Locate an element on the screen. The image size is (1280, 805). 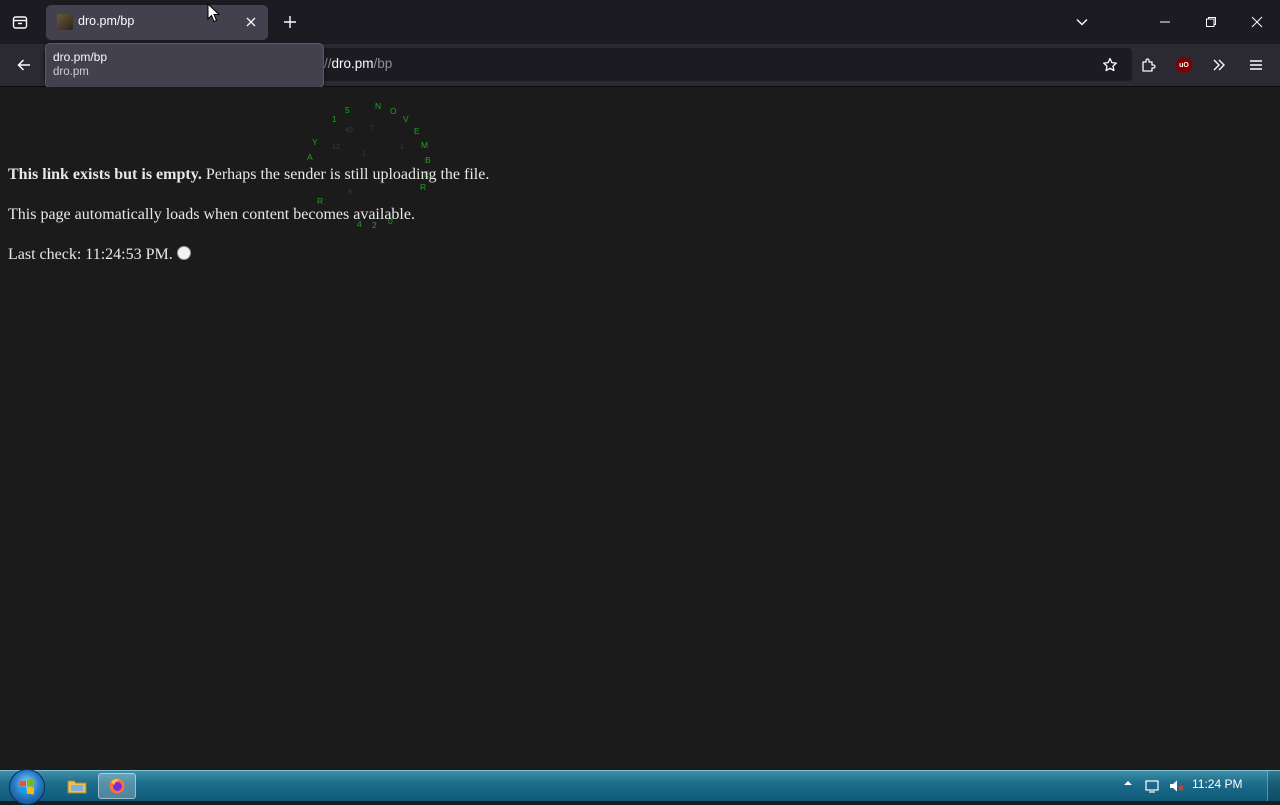
clock-letter: N is located at coordinates (378, 106).